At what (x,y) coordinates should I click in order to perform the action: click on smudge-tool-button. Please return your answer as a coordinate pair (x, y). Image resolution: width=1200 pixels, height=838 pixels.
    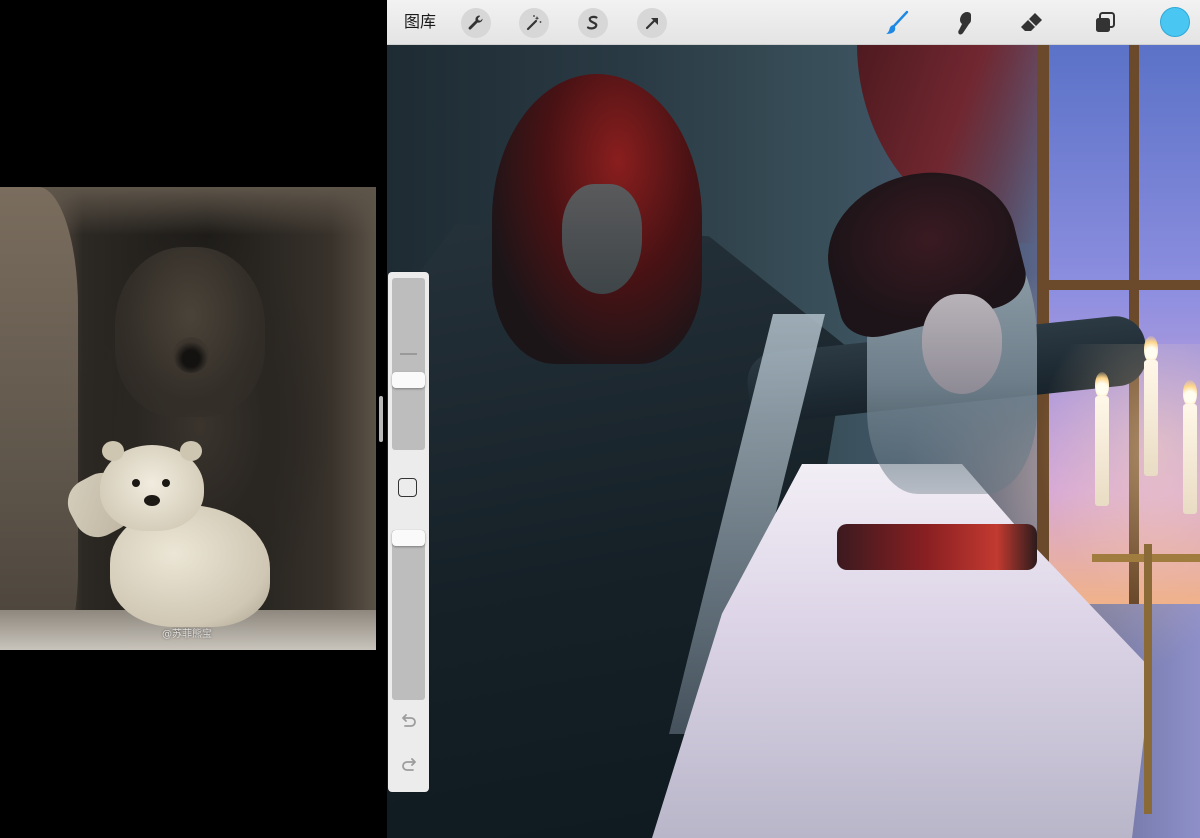
    Looking at the image, I should click on (964, 23).